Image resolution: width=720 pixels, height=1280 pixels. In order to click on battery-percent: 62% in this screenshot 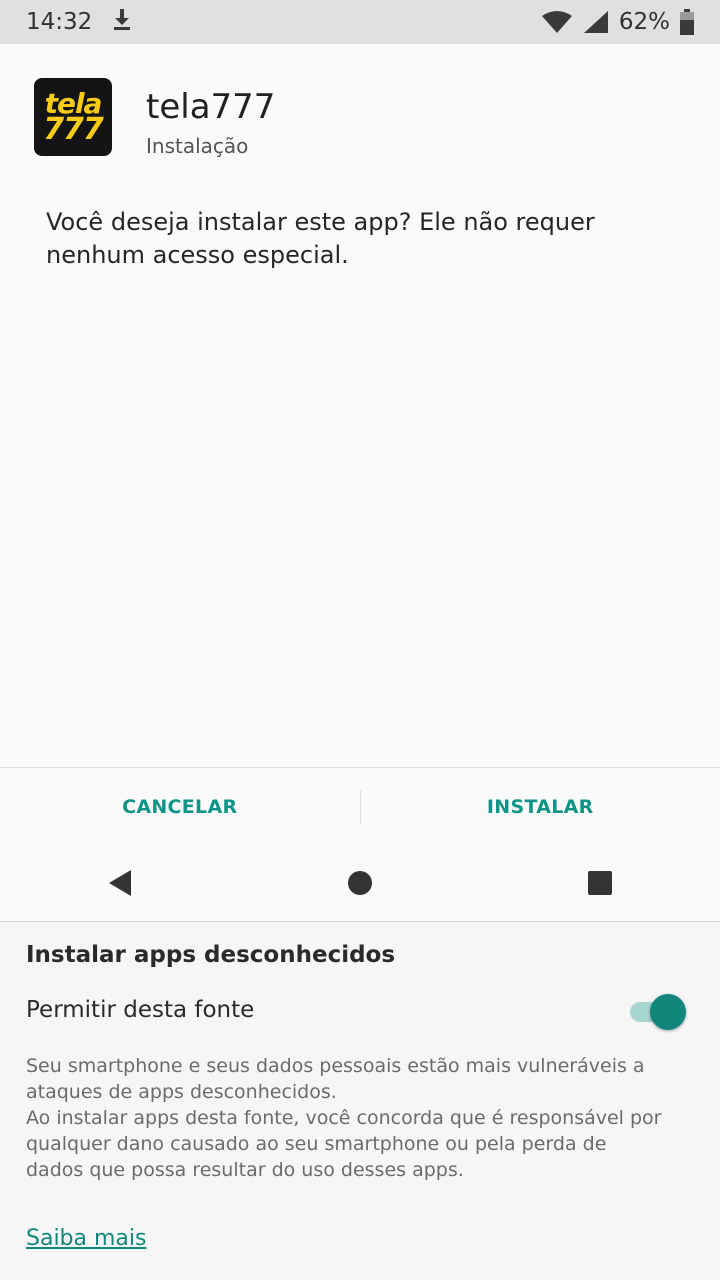, I will do `click(644, 22)`.